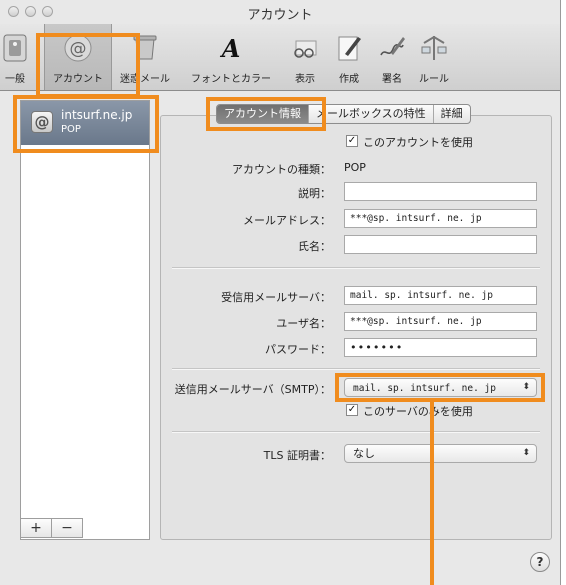 This screenshot has height=585, width=566. I want to click on description-label: 説明：, so click(314, 193).